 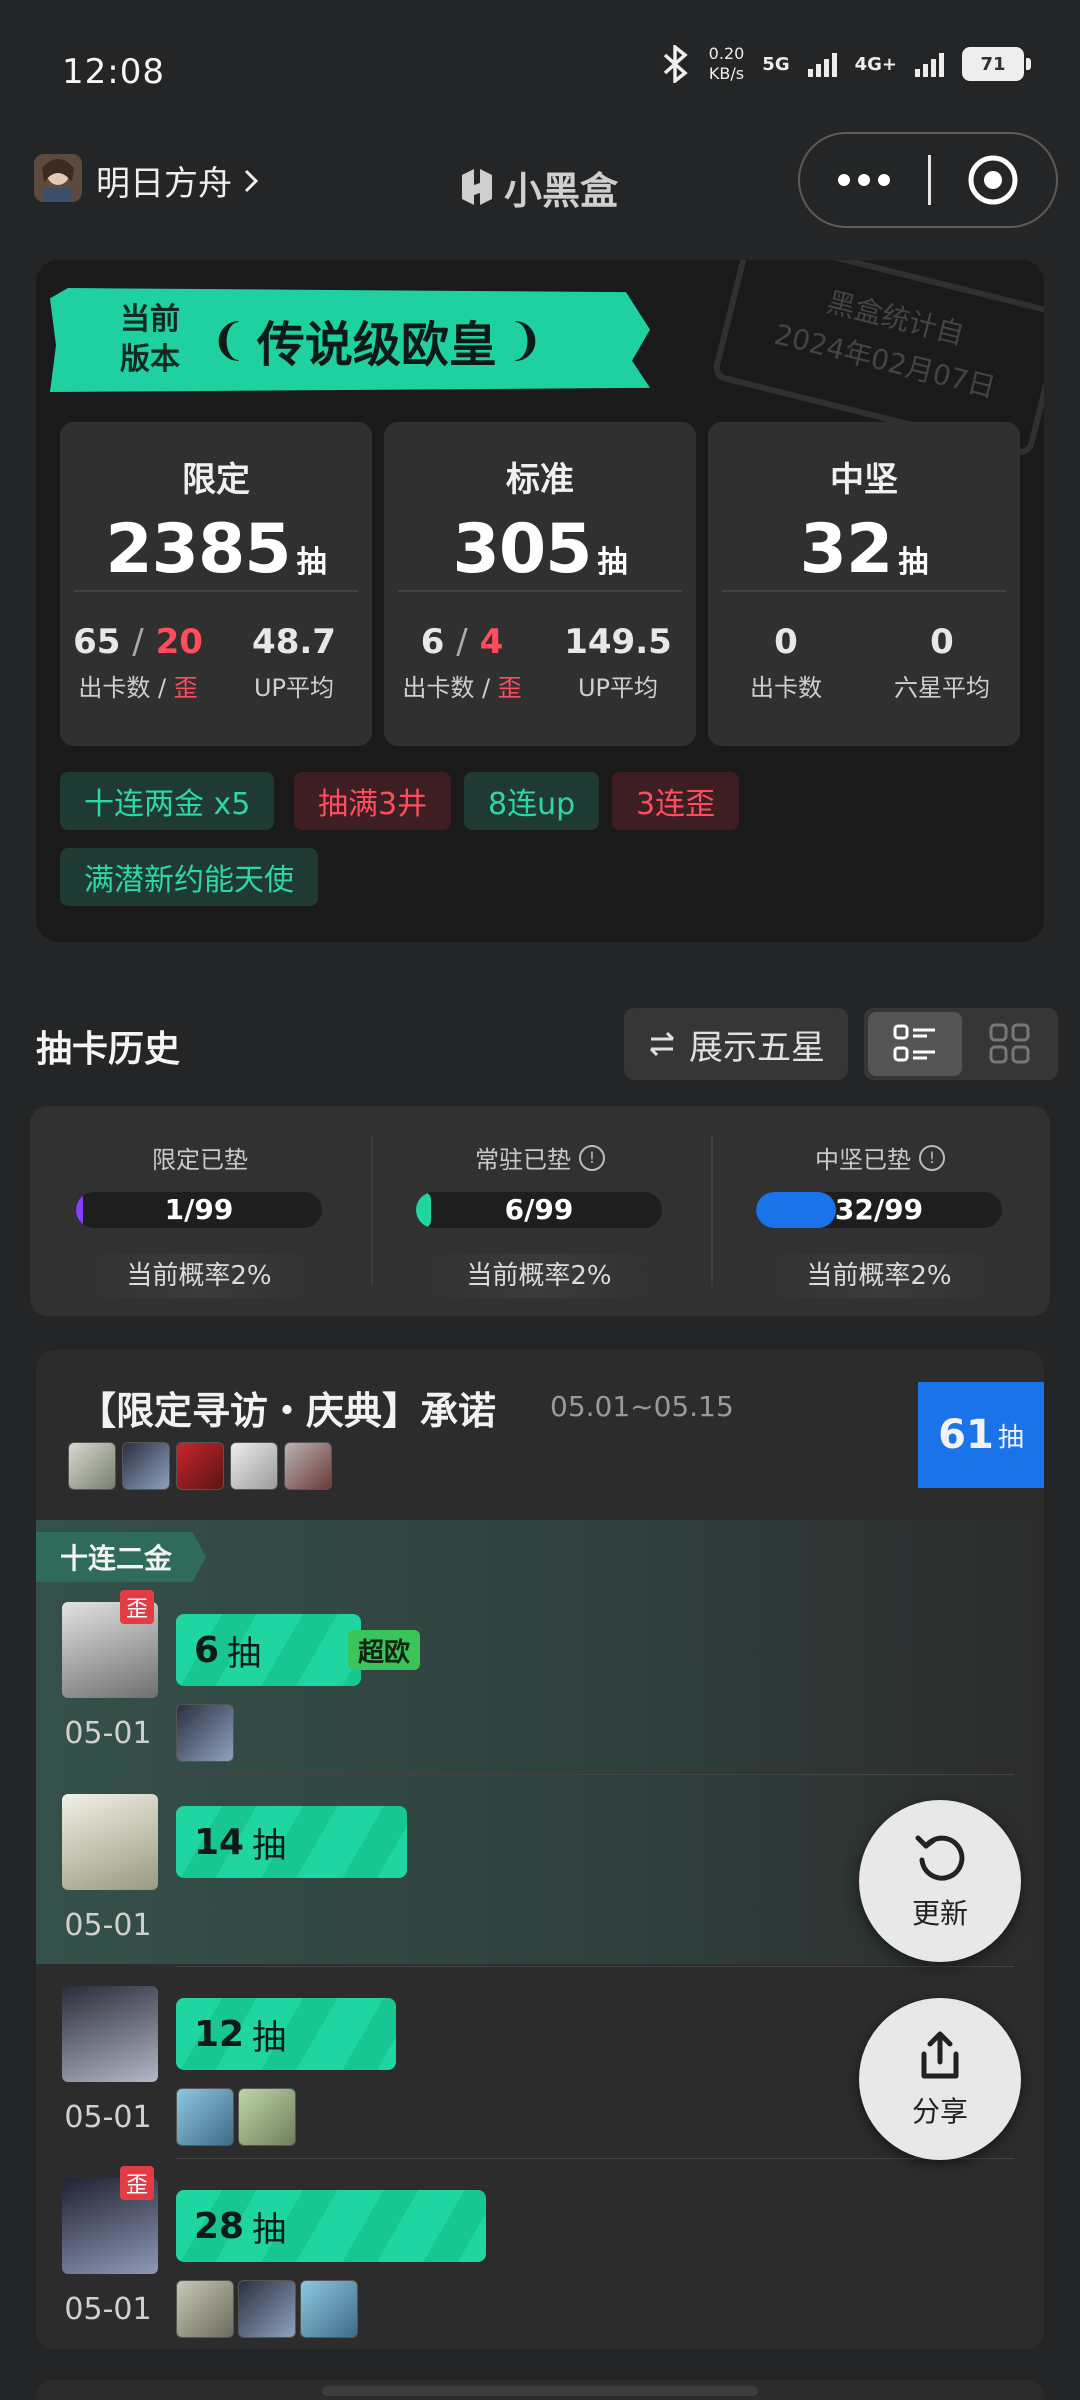 I want to click on swap-icon, so click(x=662, y=1044).